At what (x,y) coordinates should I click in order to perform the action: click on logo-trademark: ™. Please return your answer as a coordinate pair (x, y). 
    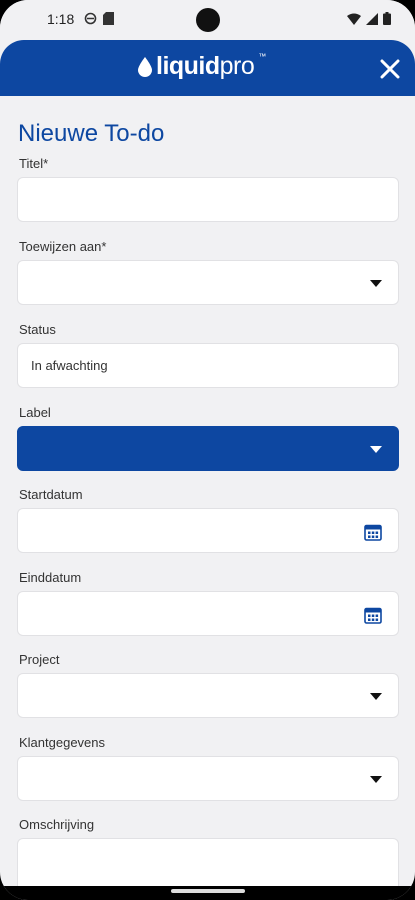
    Looking at the image, I should click on (262, 56).